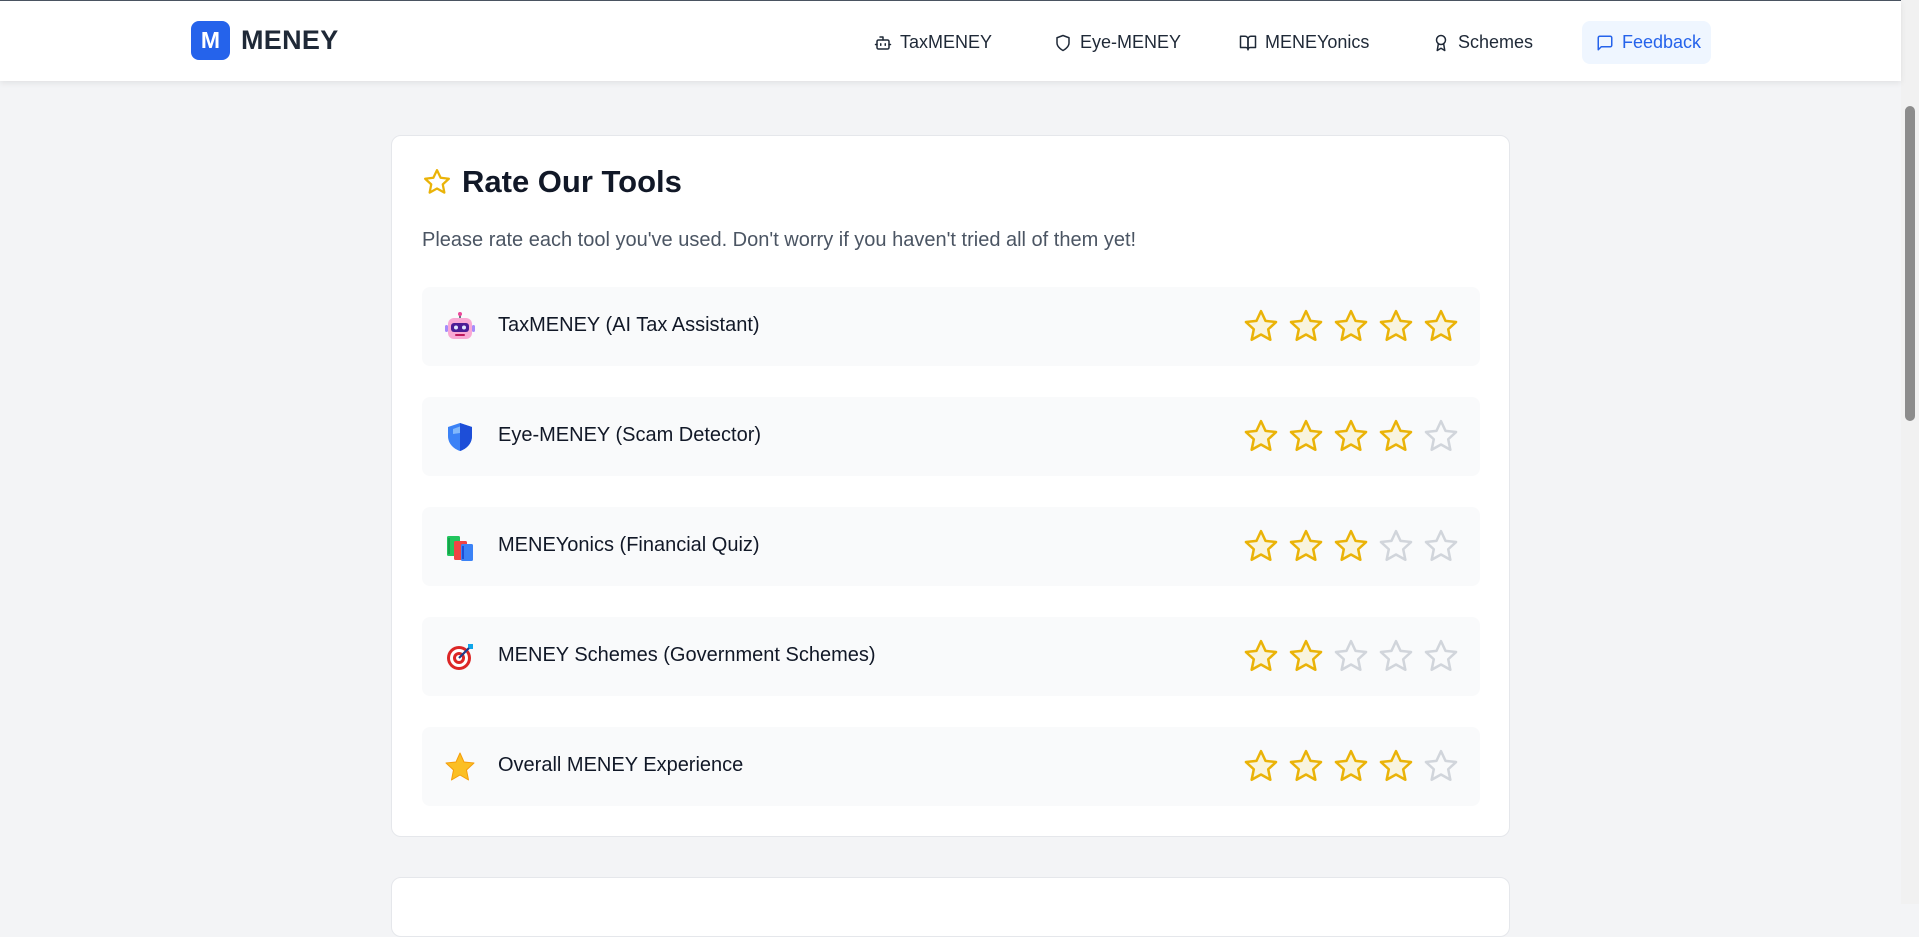  What do you see at coordinates (621, 765) in the screenshot?
I see `tool-label: Overall MENEY Experience` at bounding box center [621, 765].